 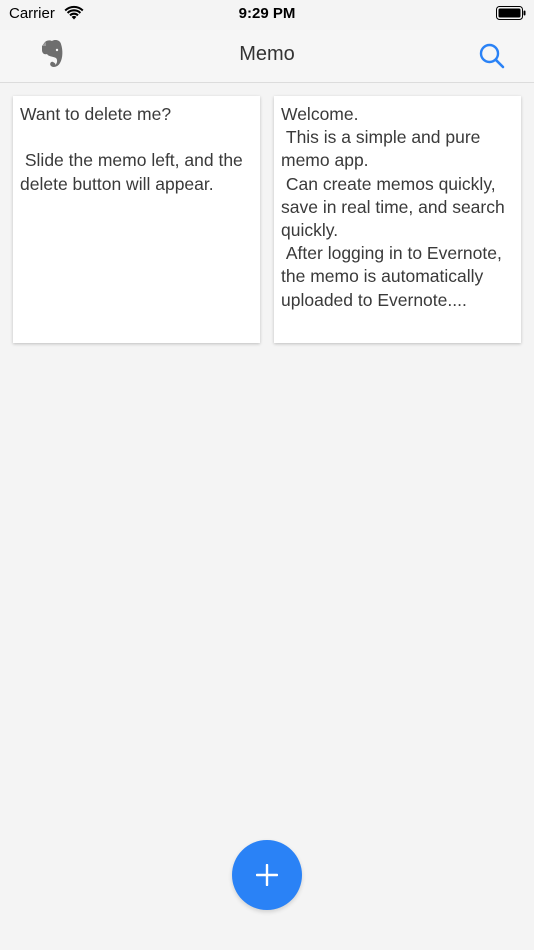 I want to click on status-time: 9:29 PM, so click(x=267, y=13).